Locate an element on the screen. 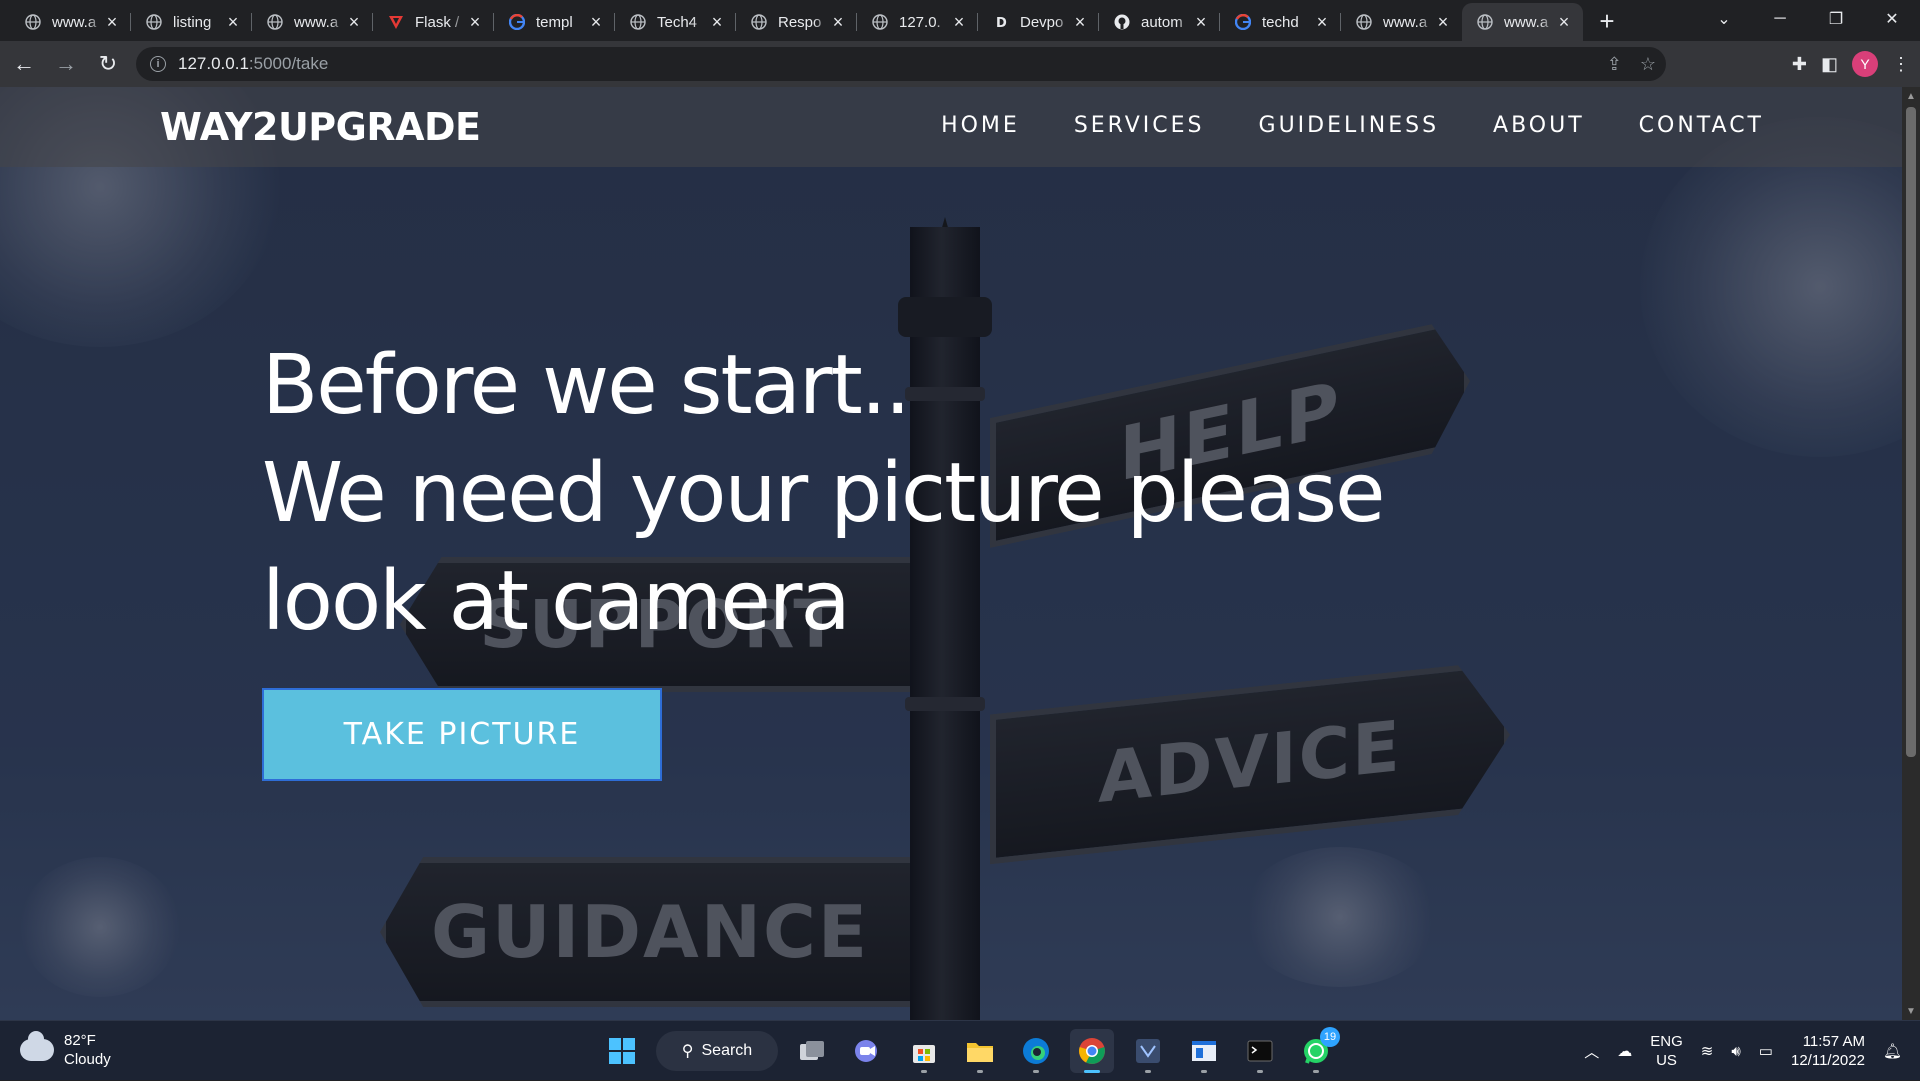 The height and width of the screenshot is (1081, 1920). browser-tab: templ × is located at coordinates (554, 22).